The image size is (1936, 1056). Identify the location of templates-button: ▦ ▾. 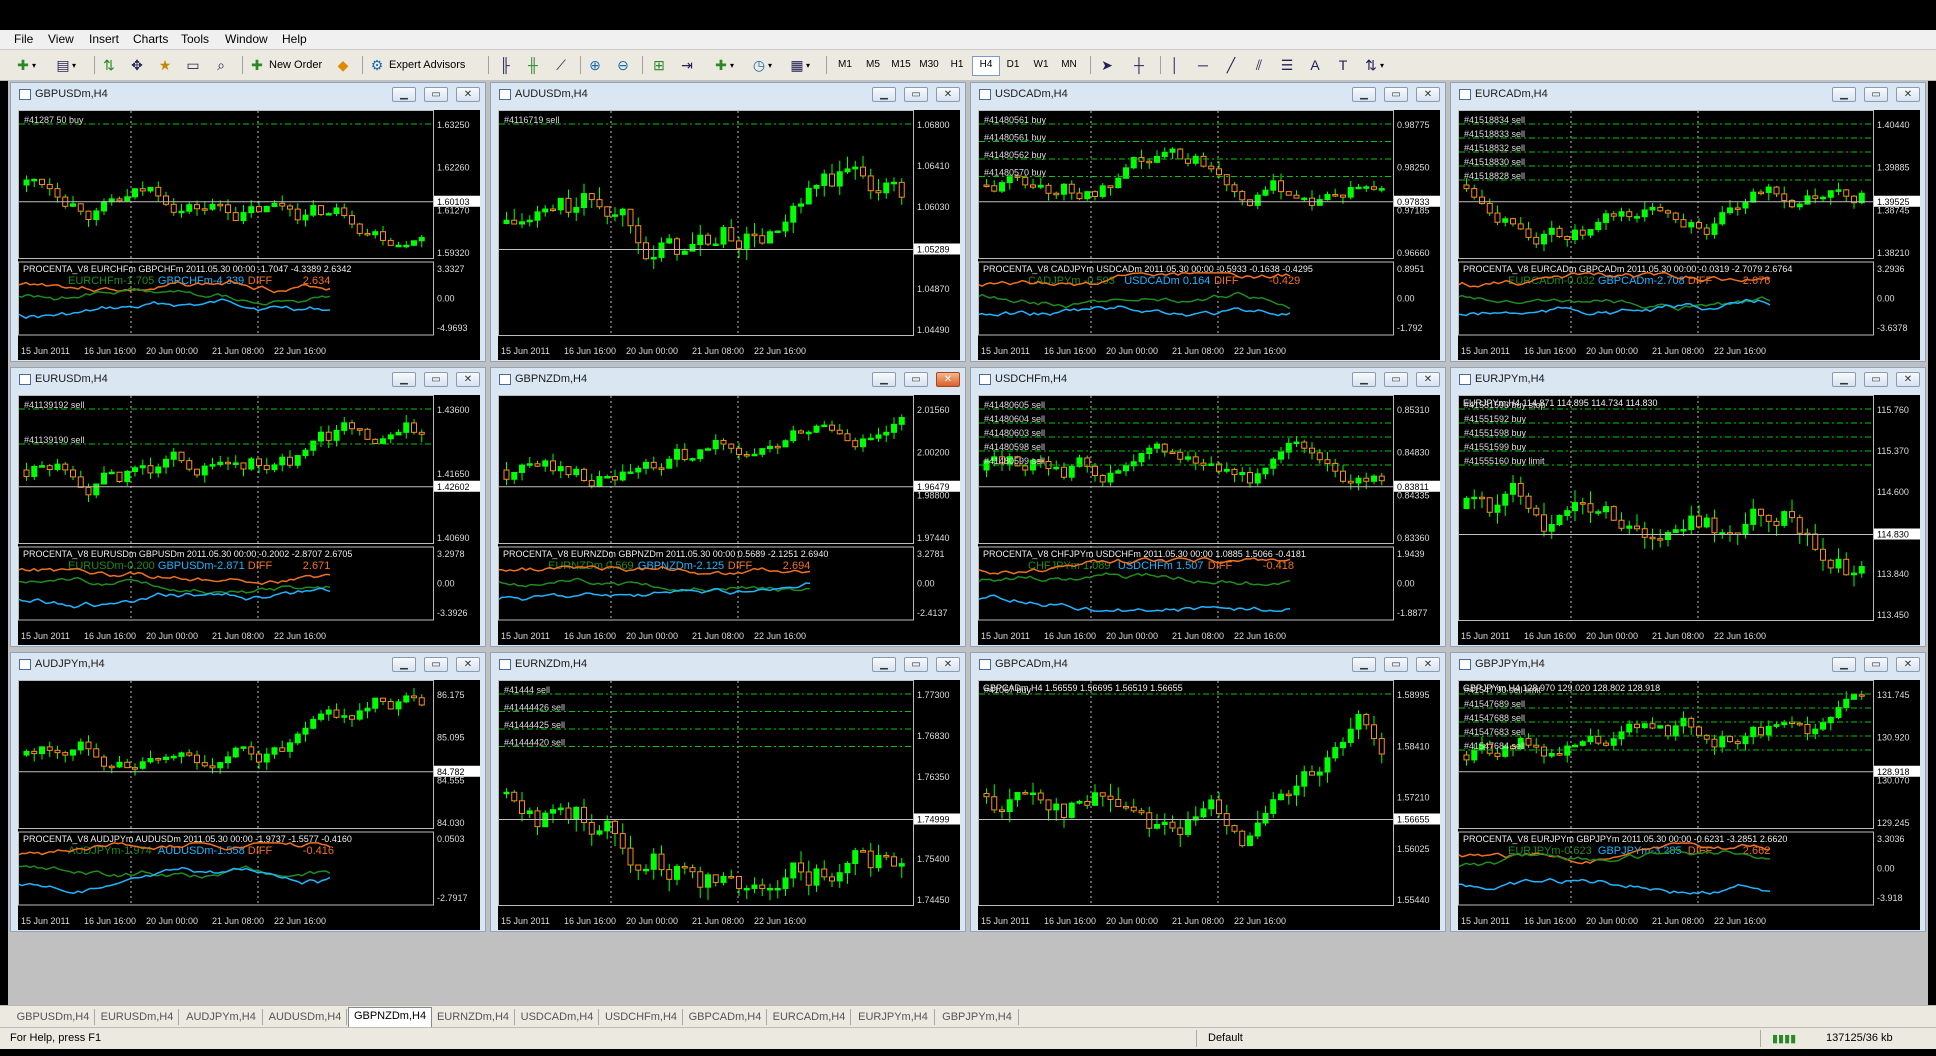
(799, 65).